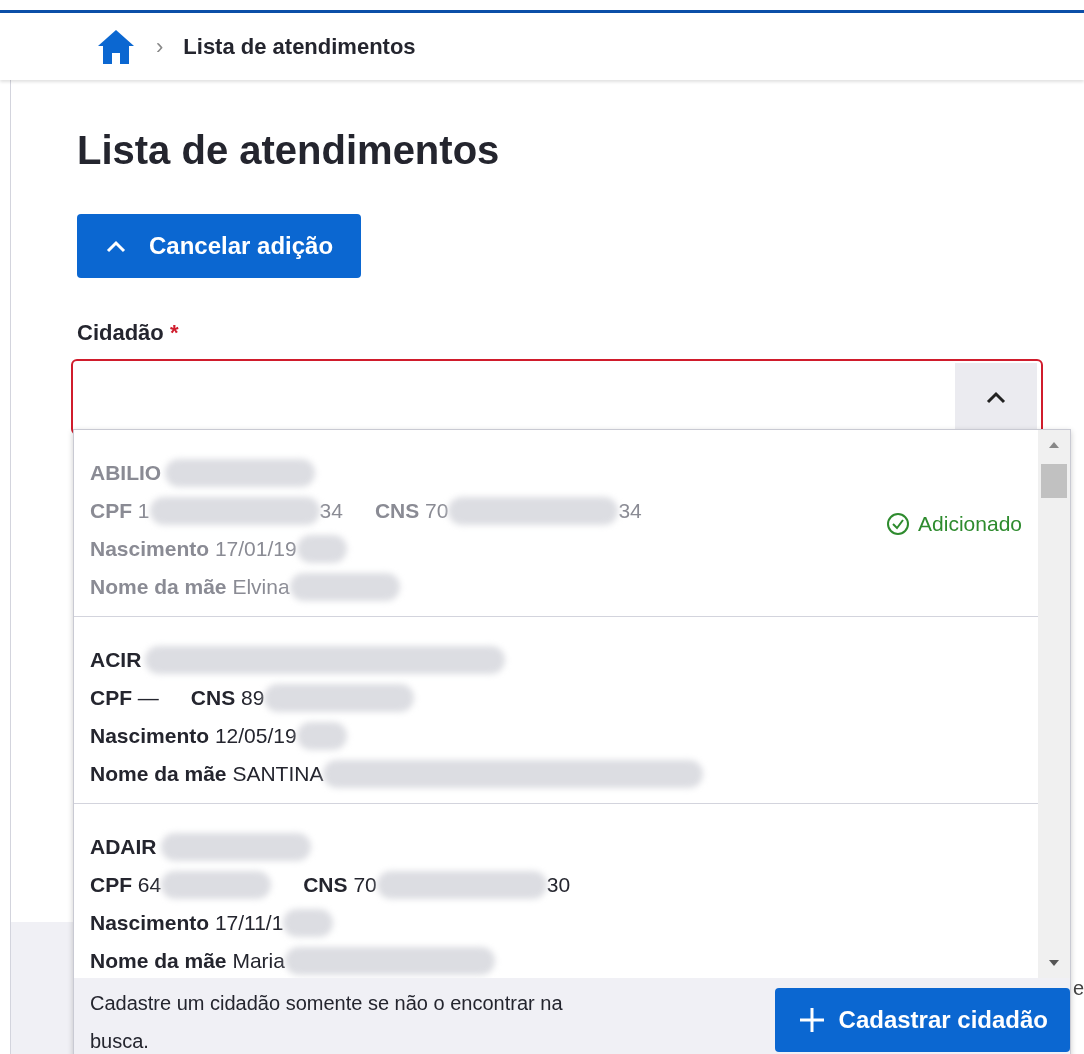  What do you see at coordinates (1054, 963) in the screenshot?
I see `scroll-down-icon` at bounding box center [1054, 963].